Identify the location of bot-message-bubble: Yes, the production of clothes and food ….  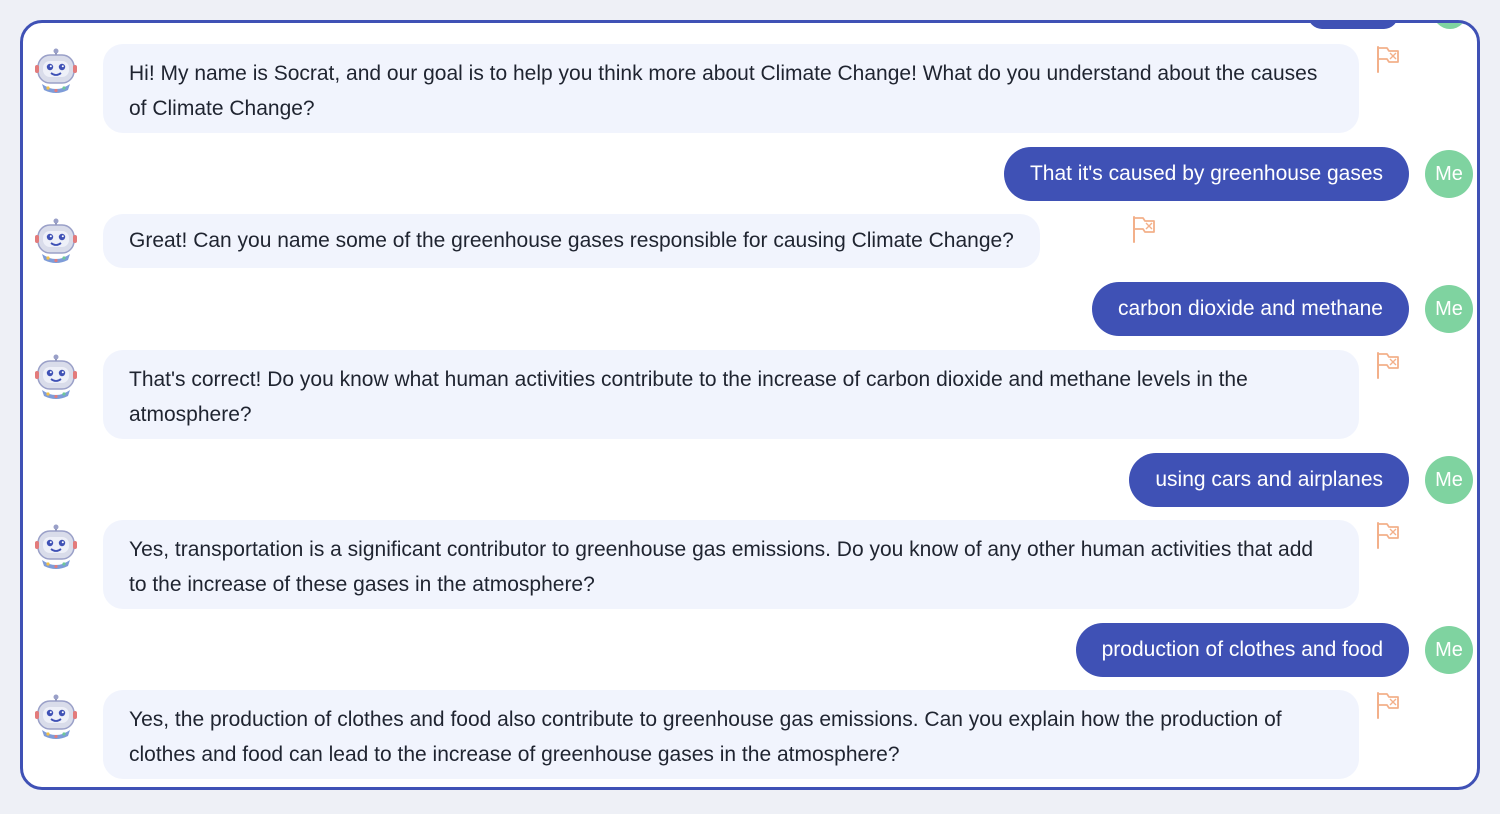
(731, 734).